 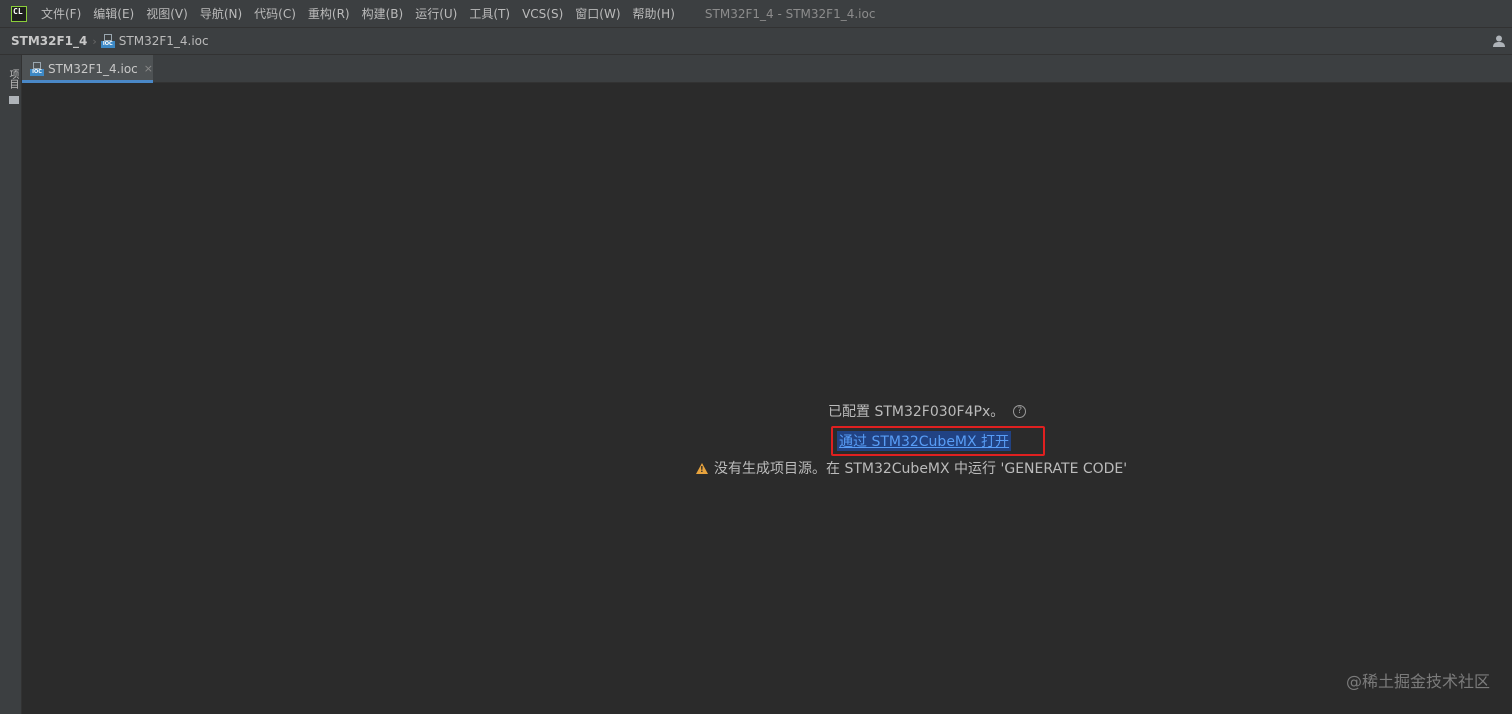 I want to click on breadcrumb: STM32F1_4 › IOC STM32F1_4.ioc, so click(x=756, y=41).